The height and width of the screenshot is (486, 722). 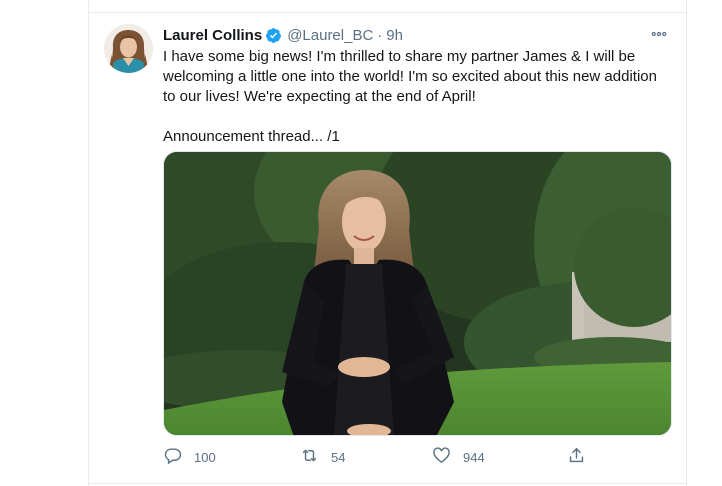 I want to click on verified-badge-icon, so click(x=273, y=35).